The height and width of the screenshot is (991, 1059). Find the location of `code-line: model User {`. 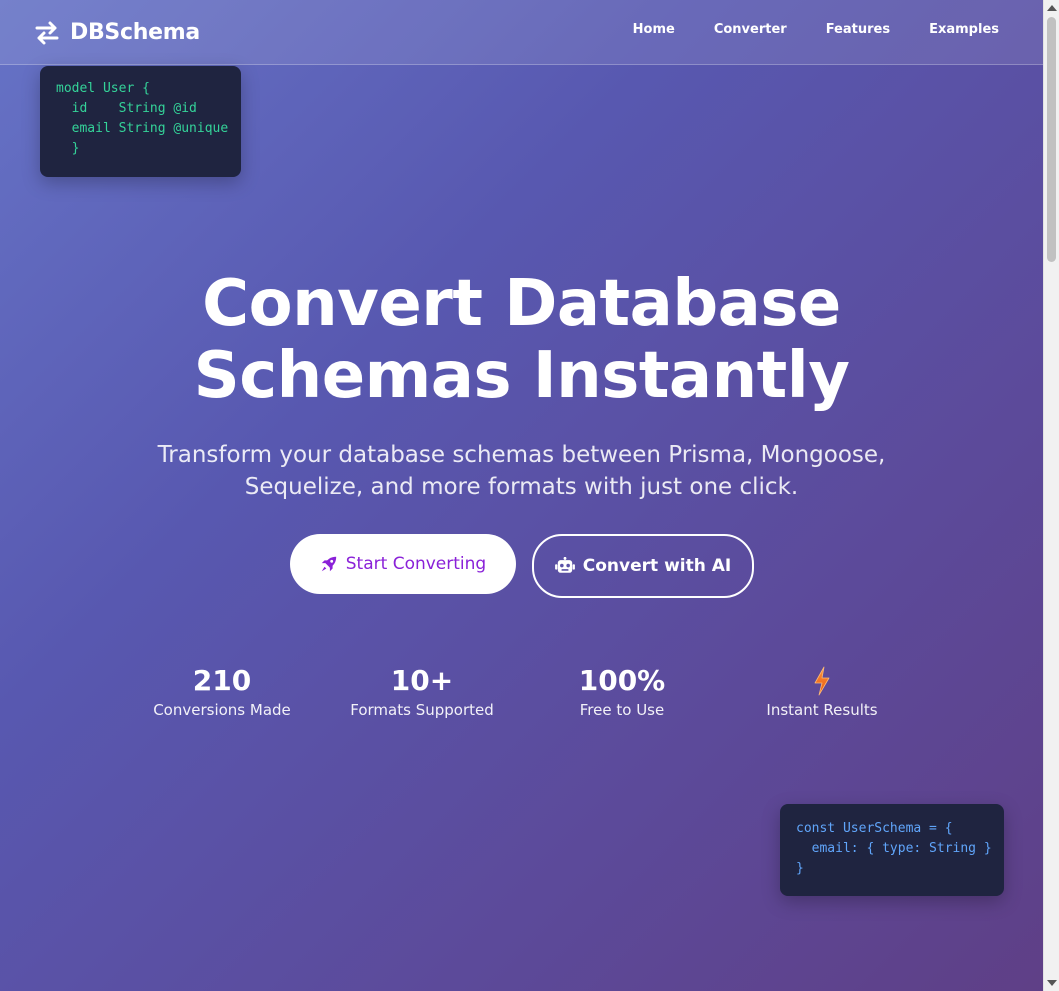

code-line: model User { is located at coordinates (103, 88).